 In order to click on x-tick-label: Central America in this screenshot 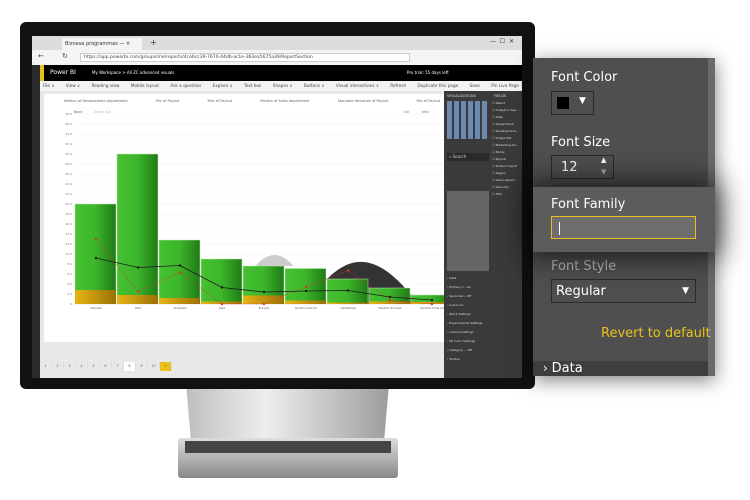, I will do `click(432, 308)`.